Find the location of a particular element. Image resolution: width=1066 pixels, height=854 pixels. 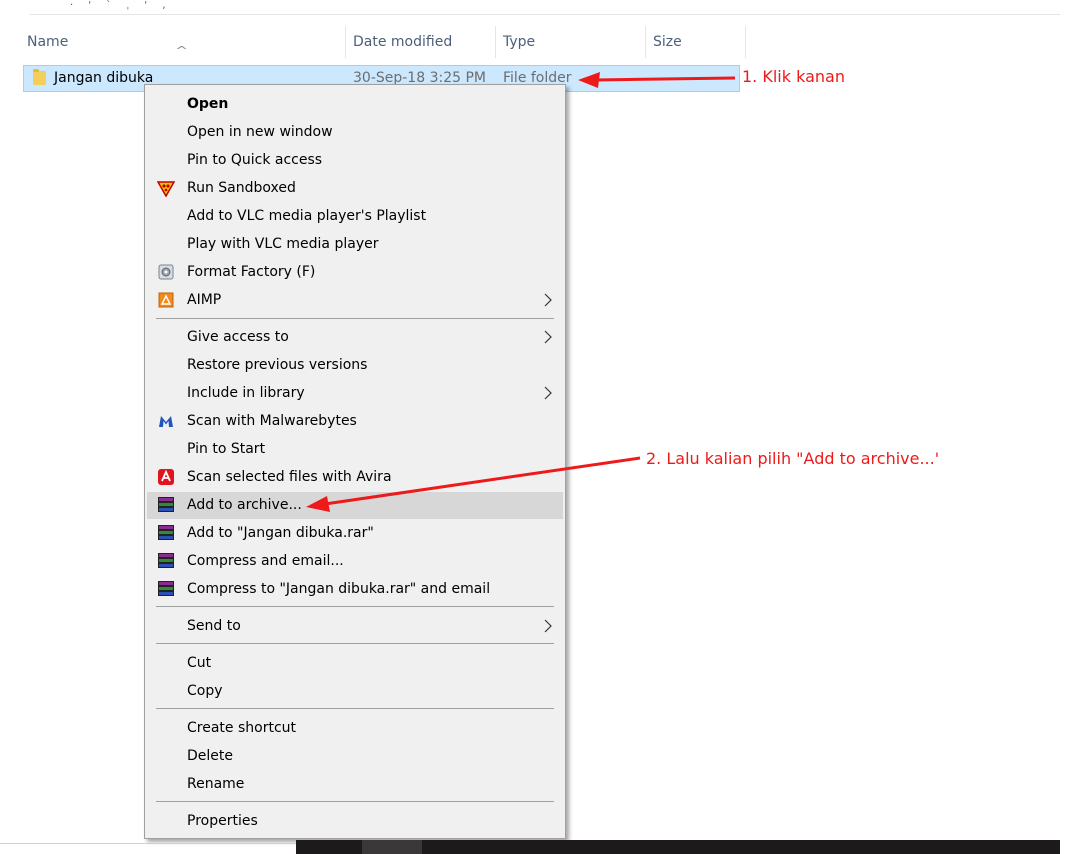

taskbar-remnant is located at coordinates (678, 847).